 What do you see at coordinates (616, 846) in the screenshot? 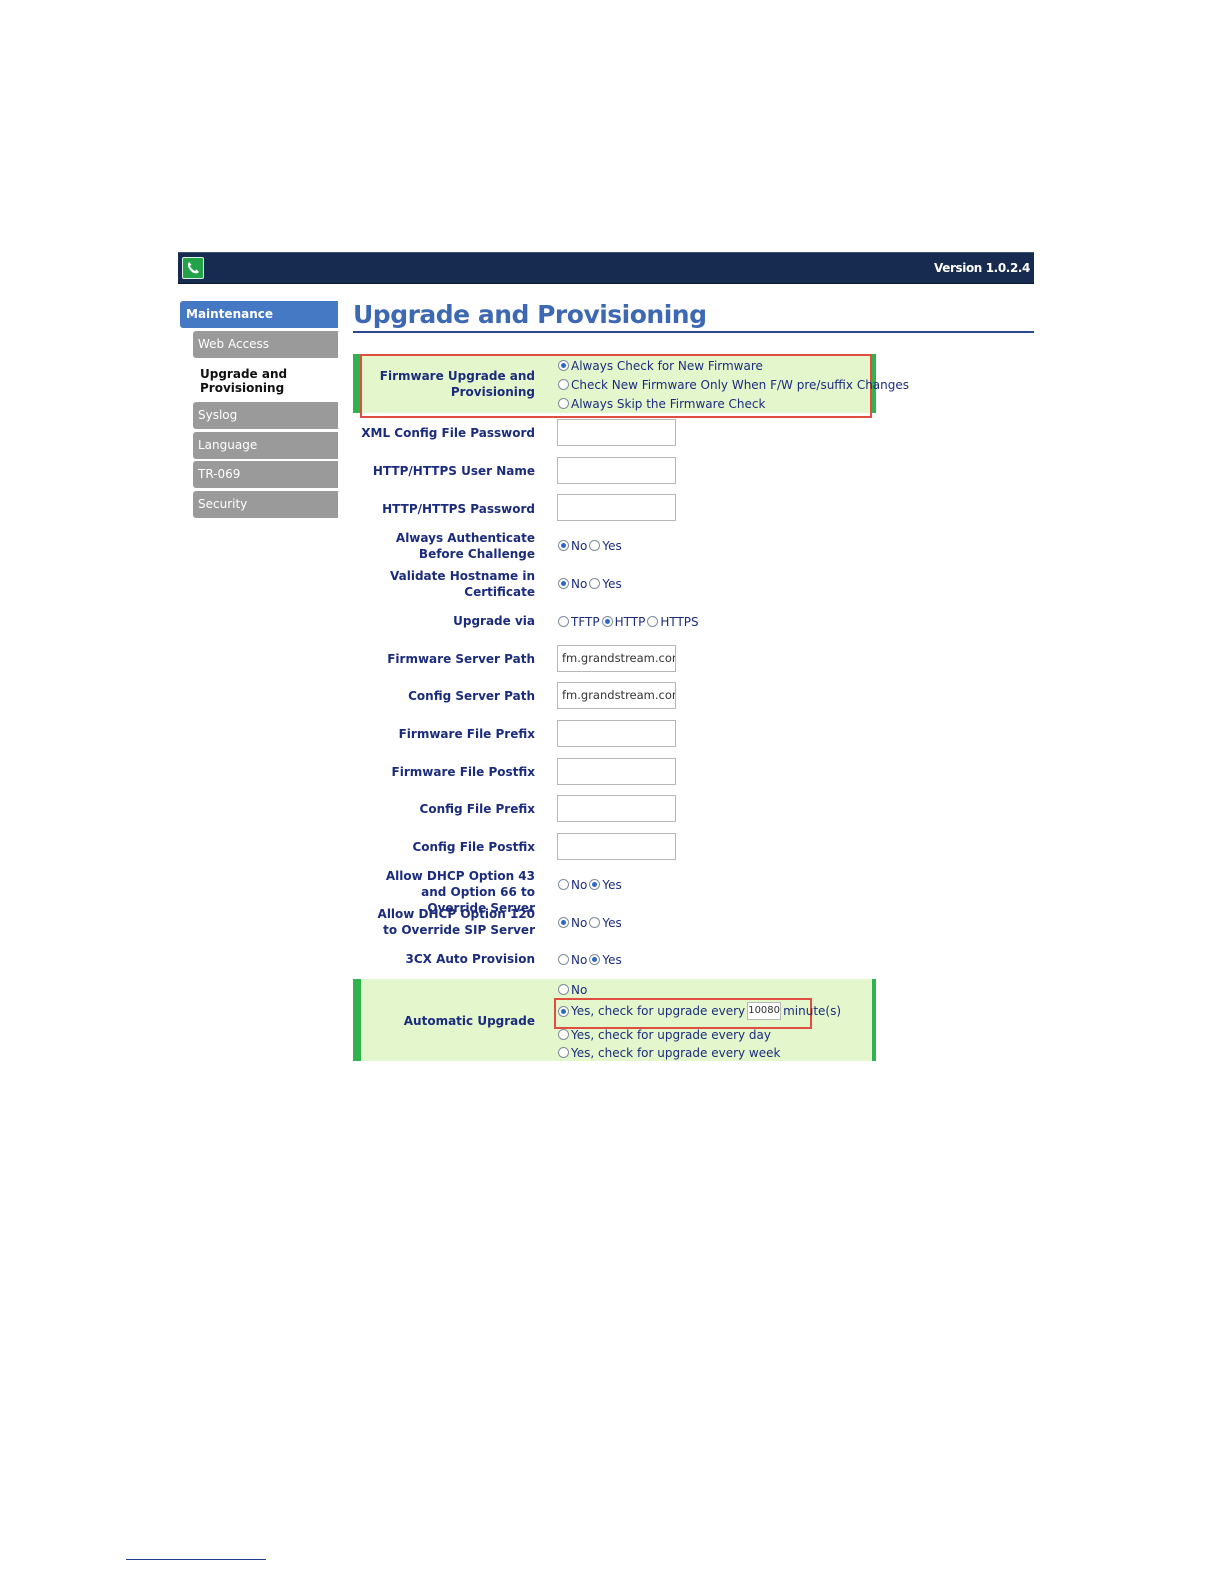
I see `config-file-postfix-input` at bounding box center [616, 846].